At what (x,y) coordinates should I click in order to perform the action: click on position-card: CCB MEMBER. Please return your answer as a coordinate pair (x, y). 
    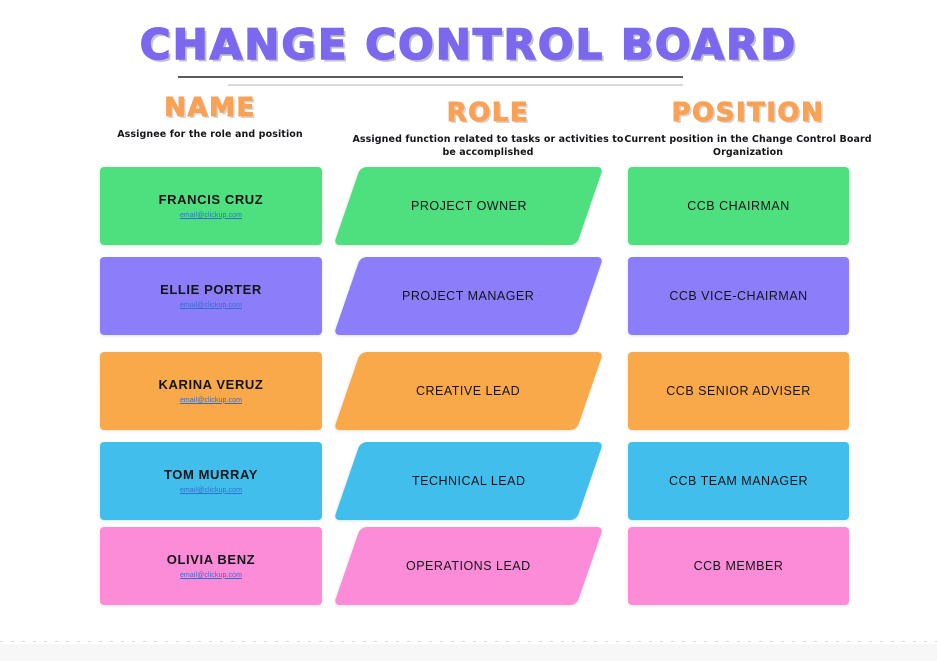
    Looking at the image, I should click on (738, 566).